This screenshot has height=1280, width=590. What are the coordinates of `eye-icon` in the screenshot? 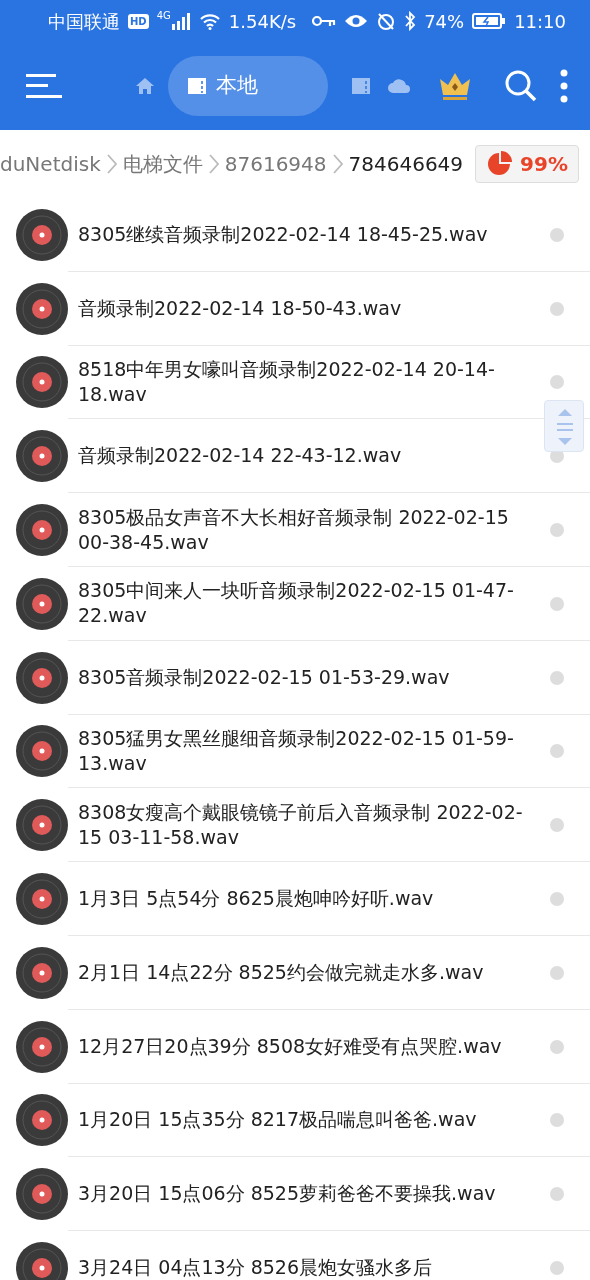 It's located at (356, 21).